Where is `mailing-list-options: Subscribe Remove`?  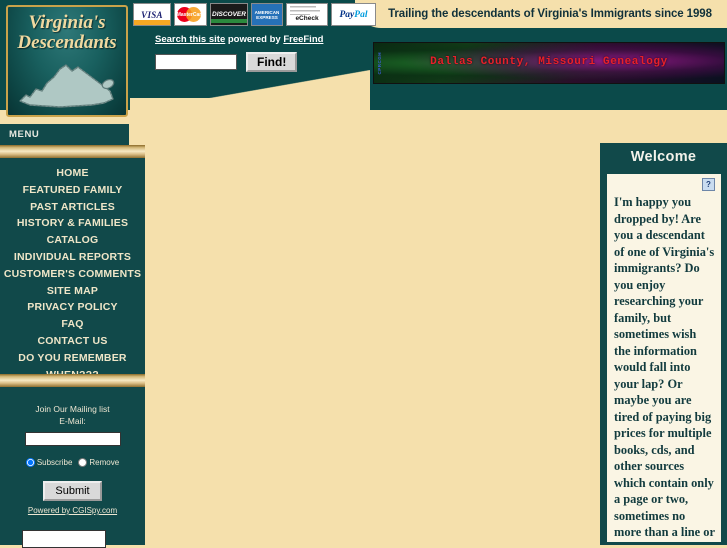 mailing-list-options: Subscribe Remove is located at coordinates (72, 462).